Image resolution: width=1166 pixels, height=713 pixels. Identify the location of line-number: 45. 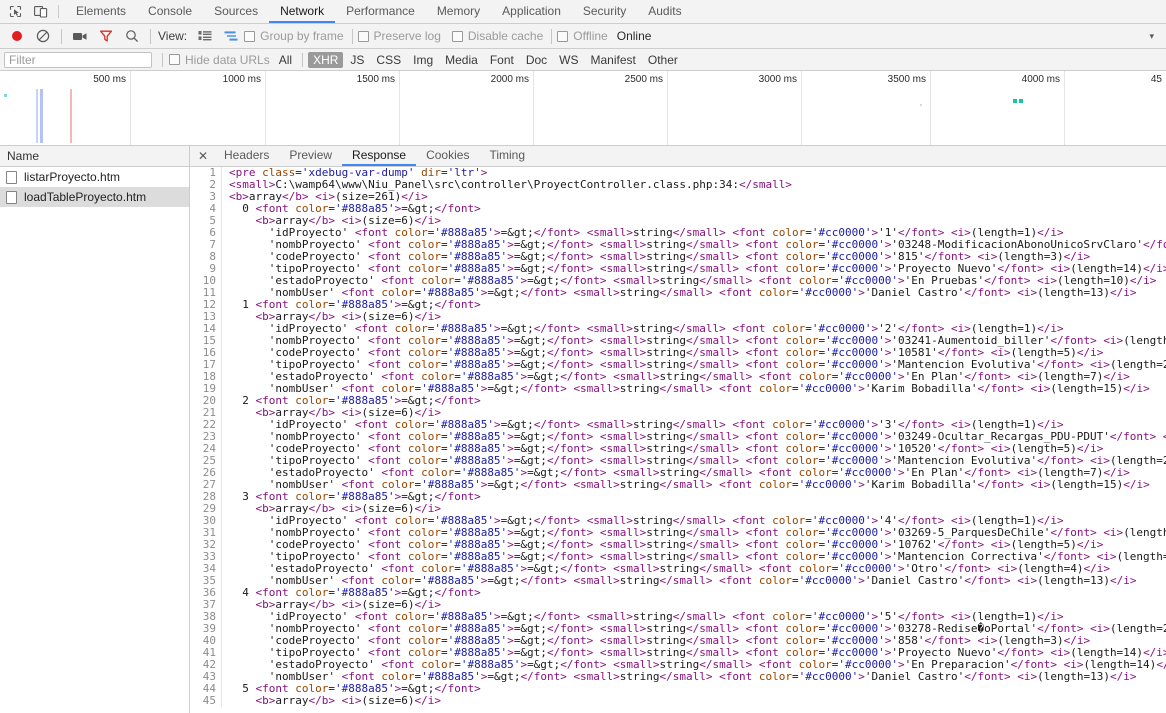
(206, 701).